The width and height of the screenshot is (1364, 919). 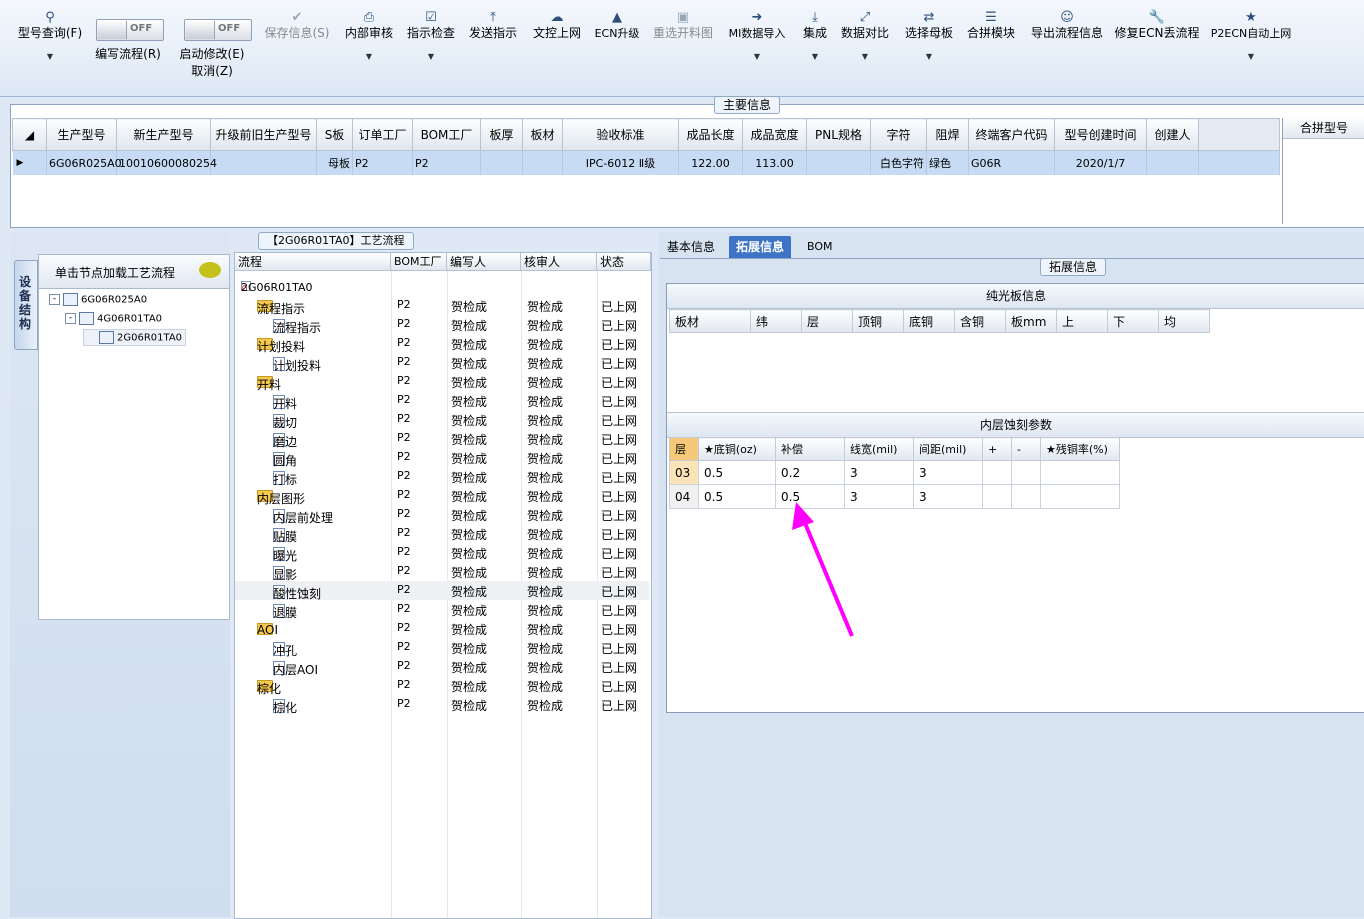 I want to click on main-col-header: 板厚, so click(x=501, y=134).